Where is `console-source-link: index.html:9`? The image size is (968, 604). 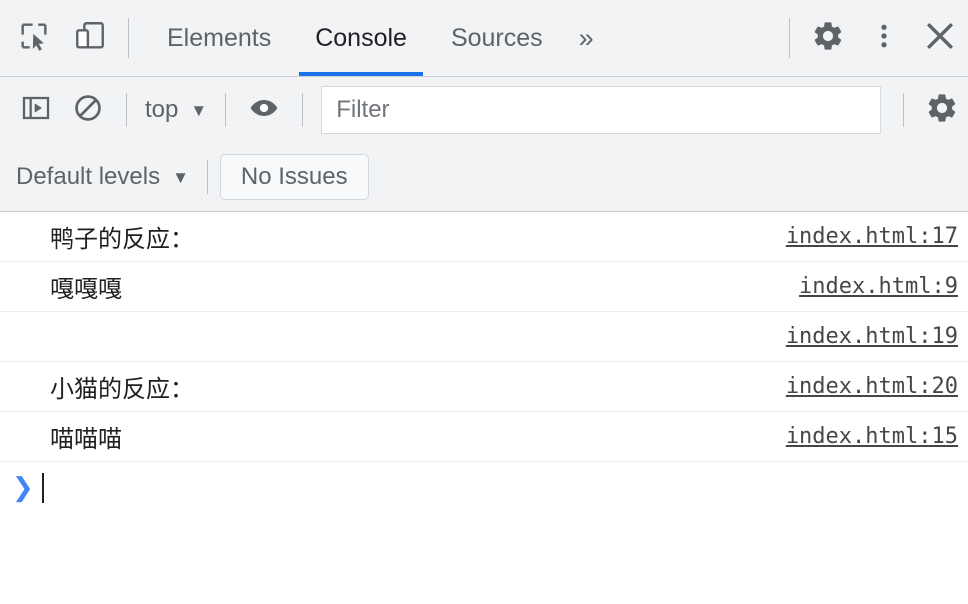 console-source-link: index.html:9 is located at coordinates (878, 286).